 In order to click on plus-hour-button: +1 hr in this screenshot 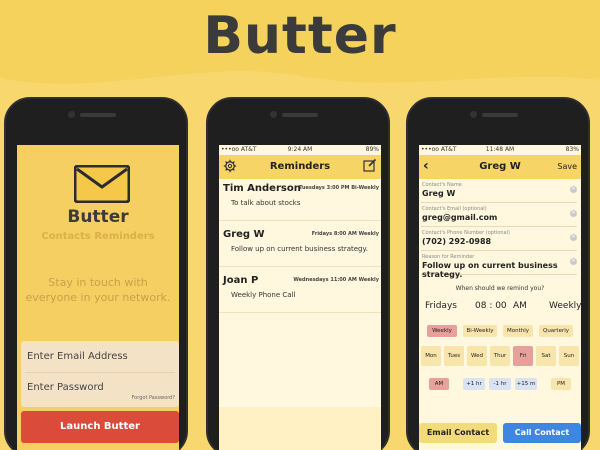, I will do `click(474, 384)`.